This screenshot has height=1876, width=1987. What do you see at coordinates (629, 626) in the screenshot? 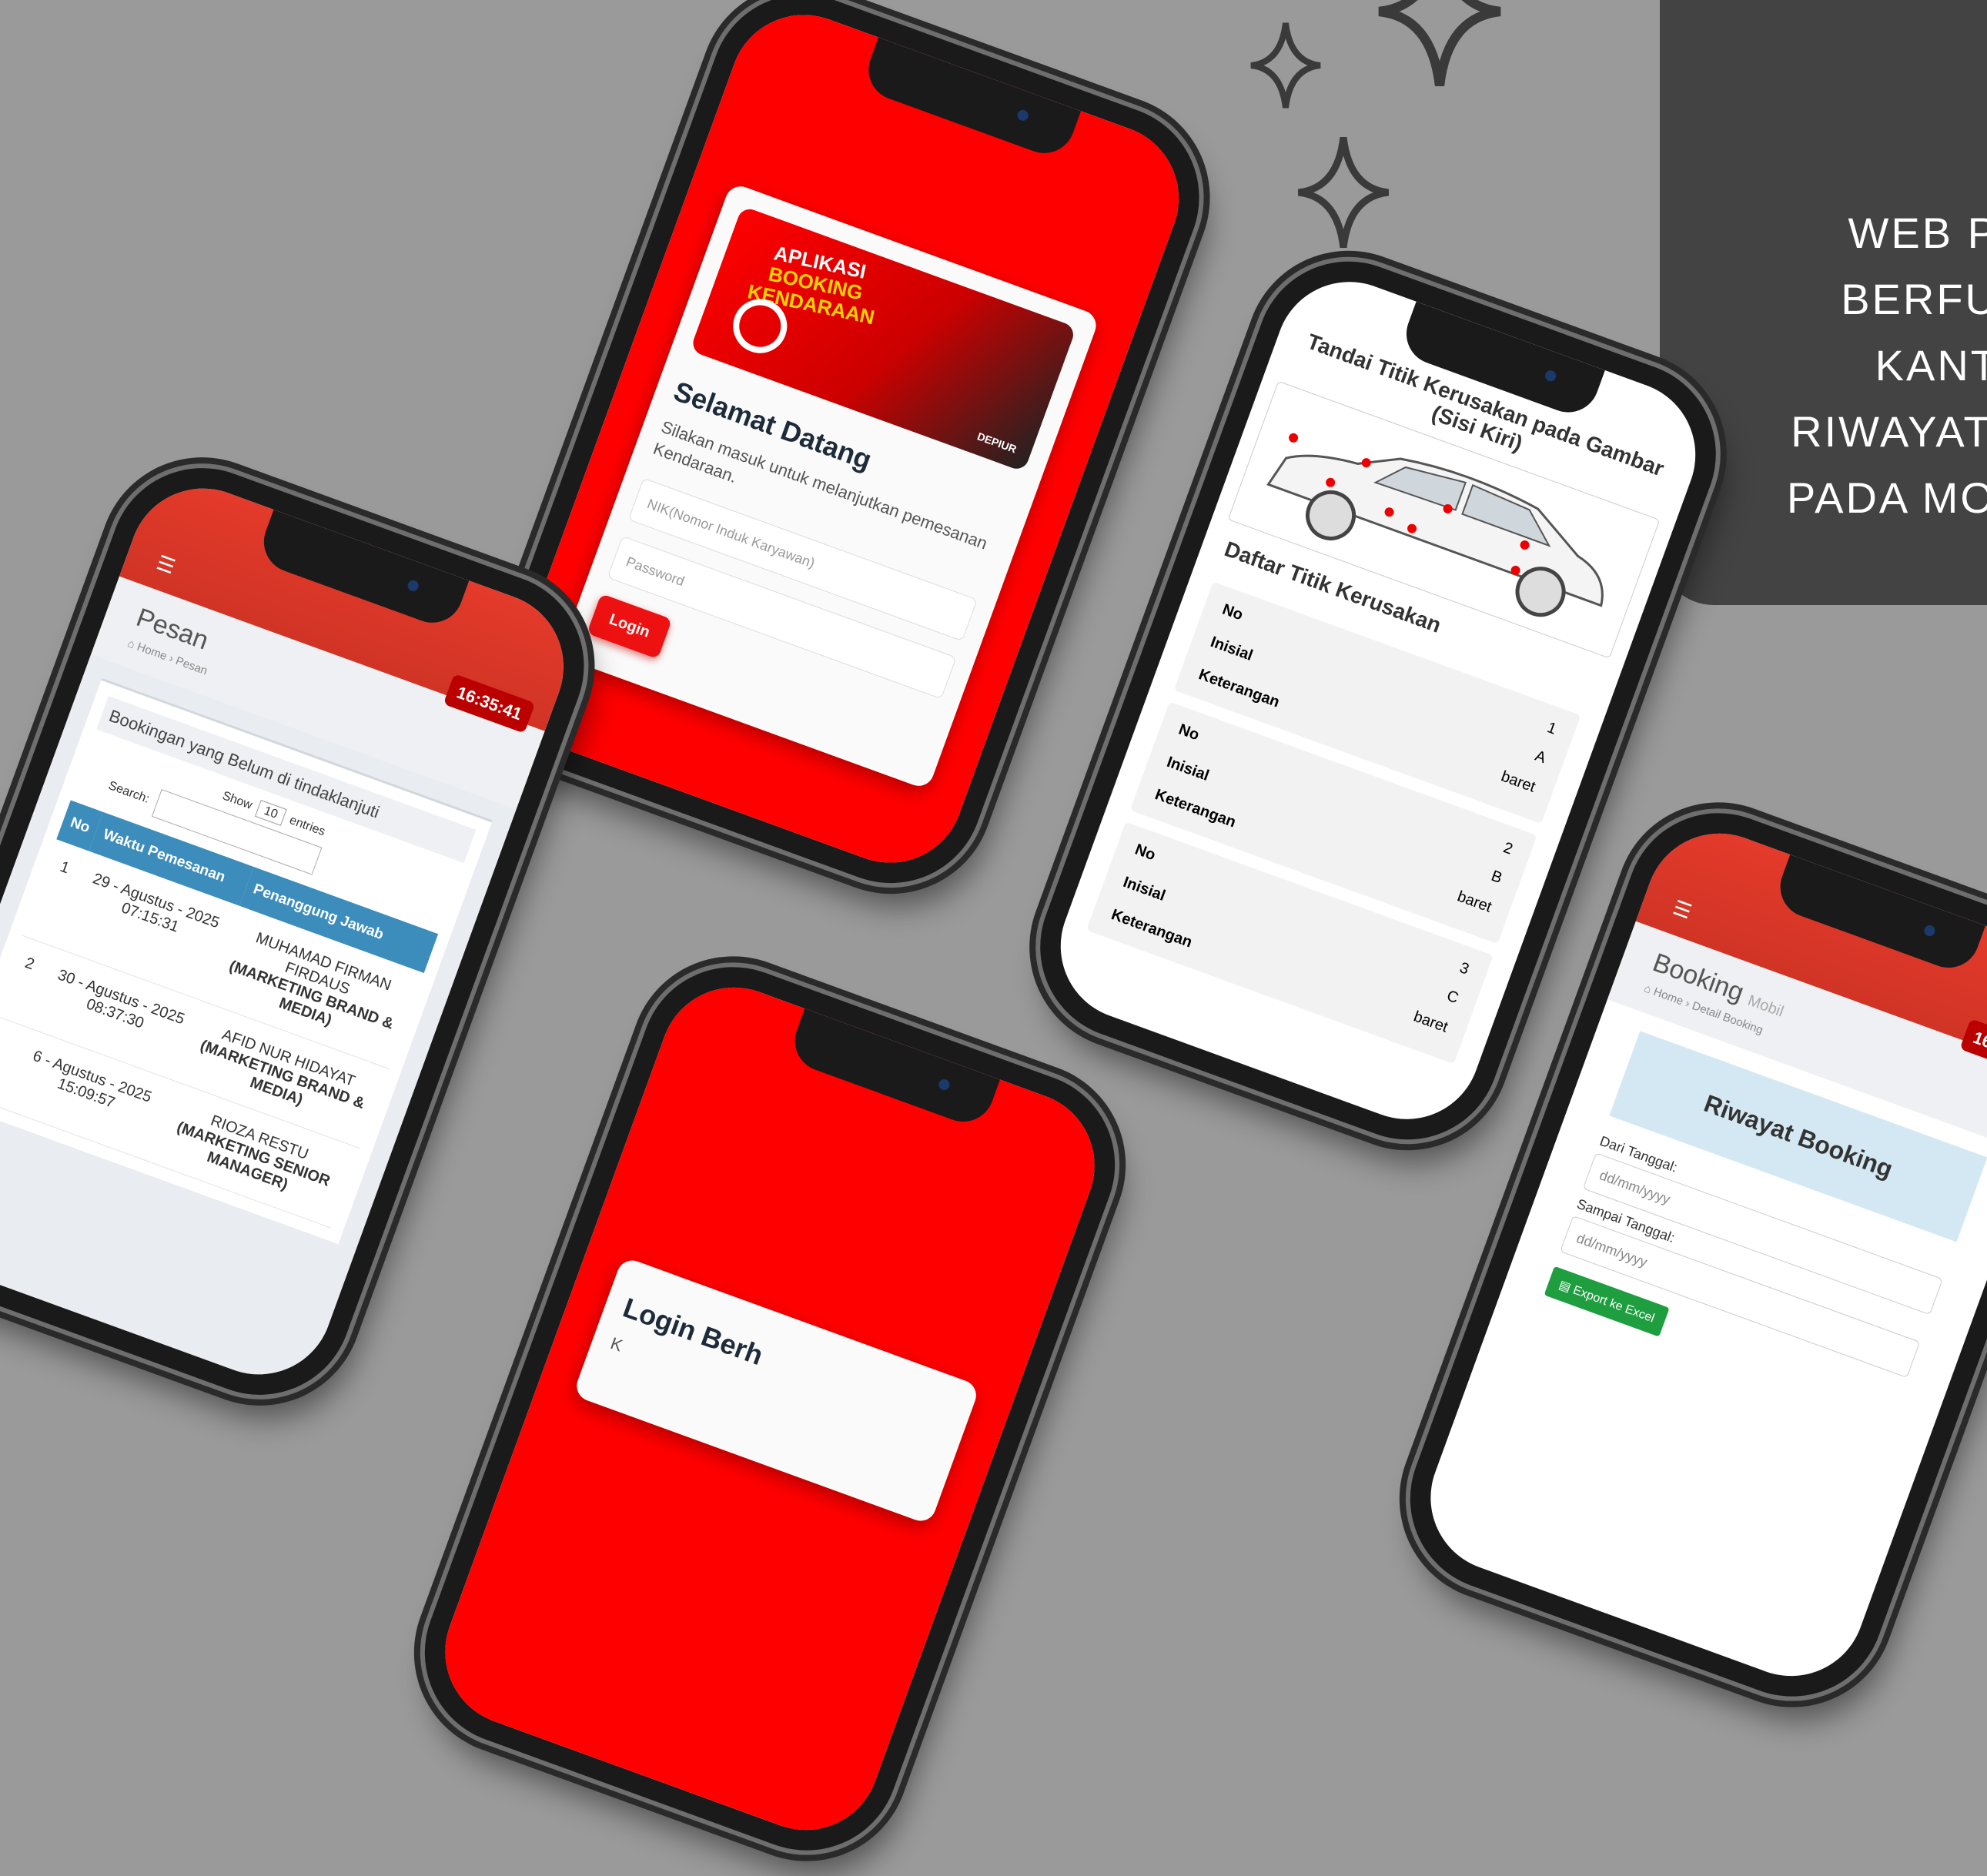
I see `login-button: Login` at bounding box center [629, 626].